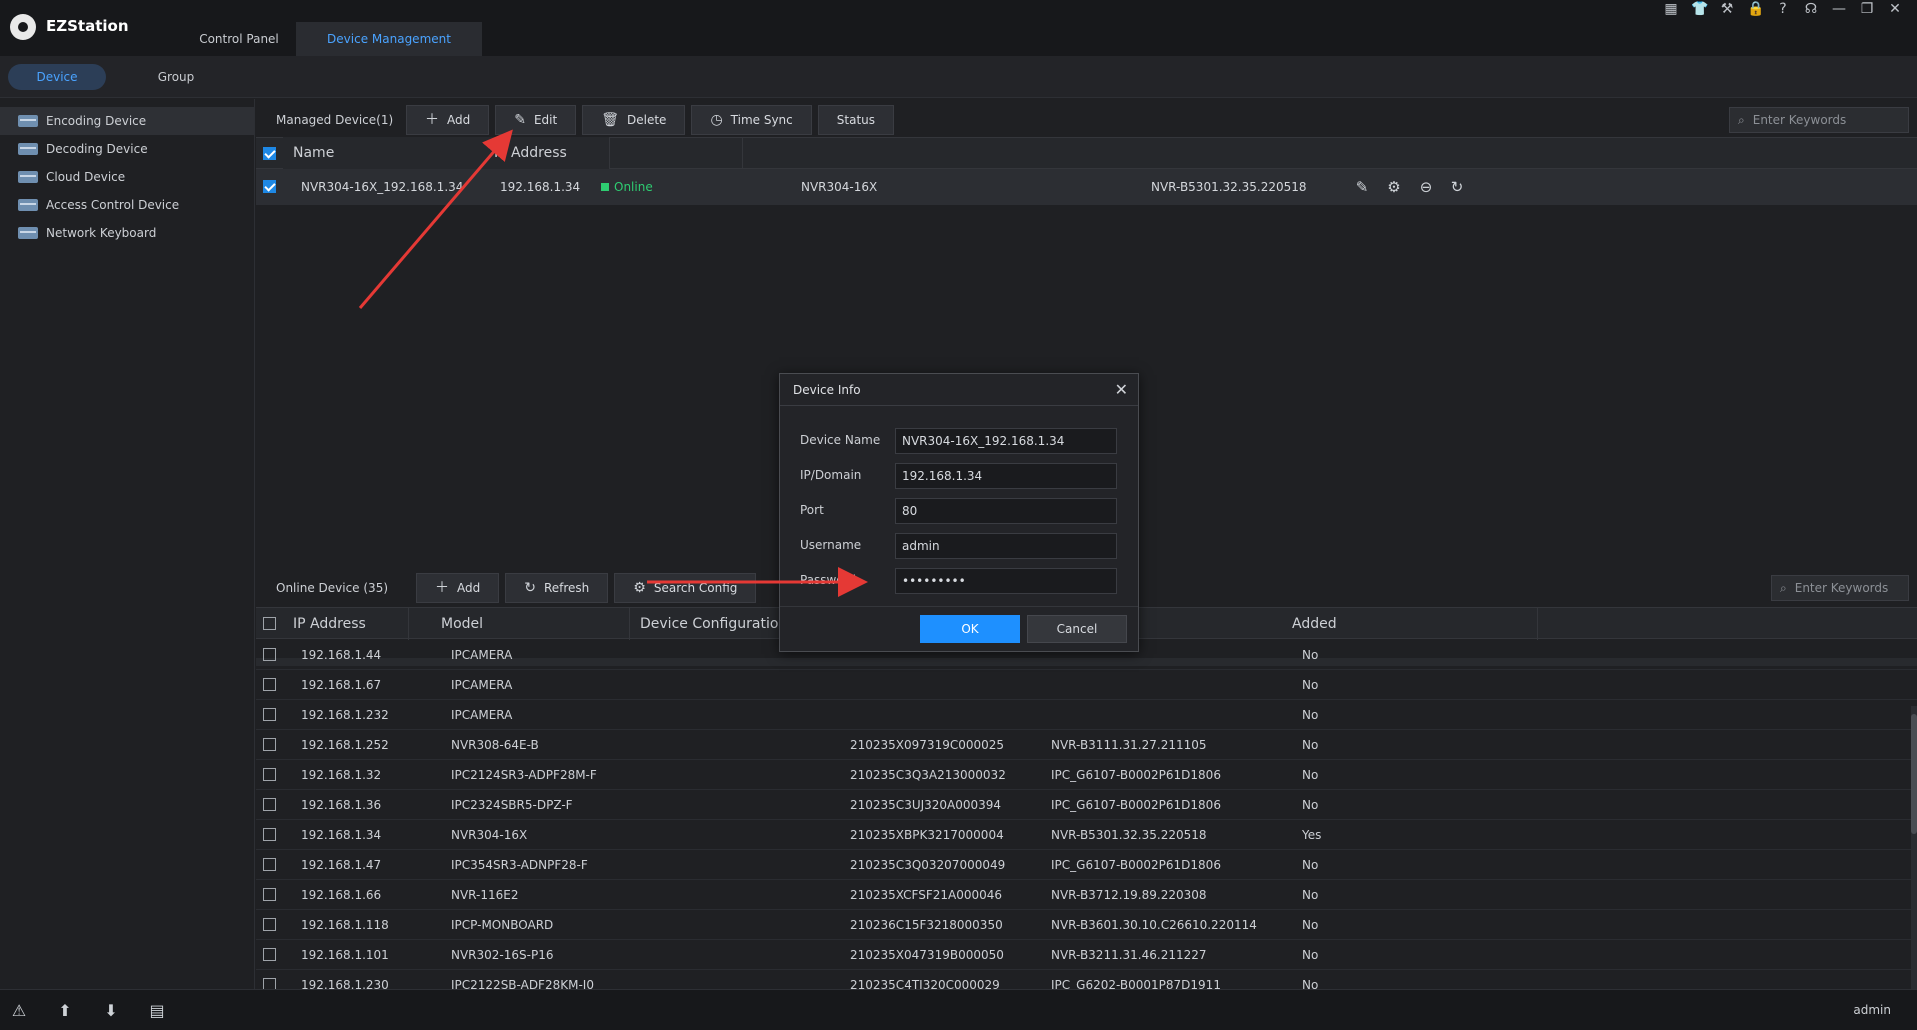 The width and height of the screenshot is (1917, 1030). What do you see at coordinates (524, 775) in the screenshot?
I see `row-model: IPC2124SR3-ADPF28M-F` at bounding box center [524, 775].